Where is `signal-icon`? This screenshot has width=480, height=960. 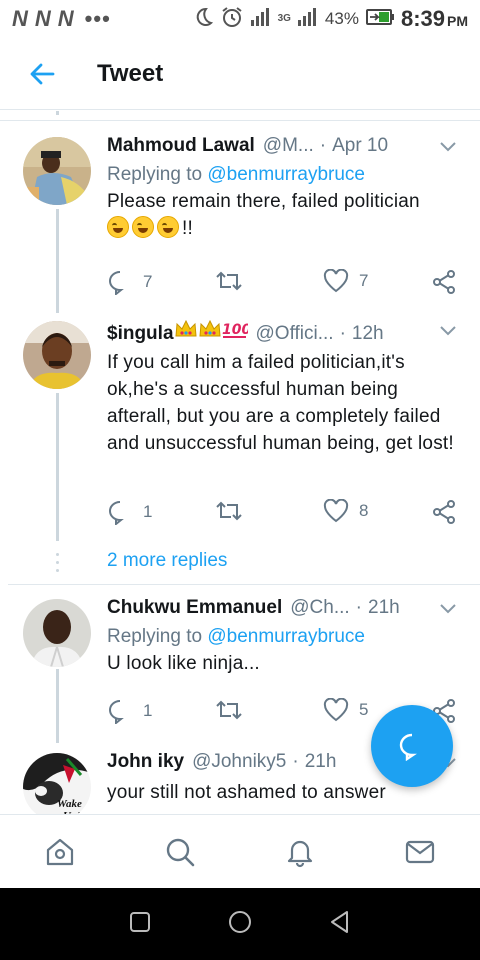 signal-icon is located at coordinates (261, 19).